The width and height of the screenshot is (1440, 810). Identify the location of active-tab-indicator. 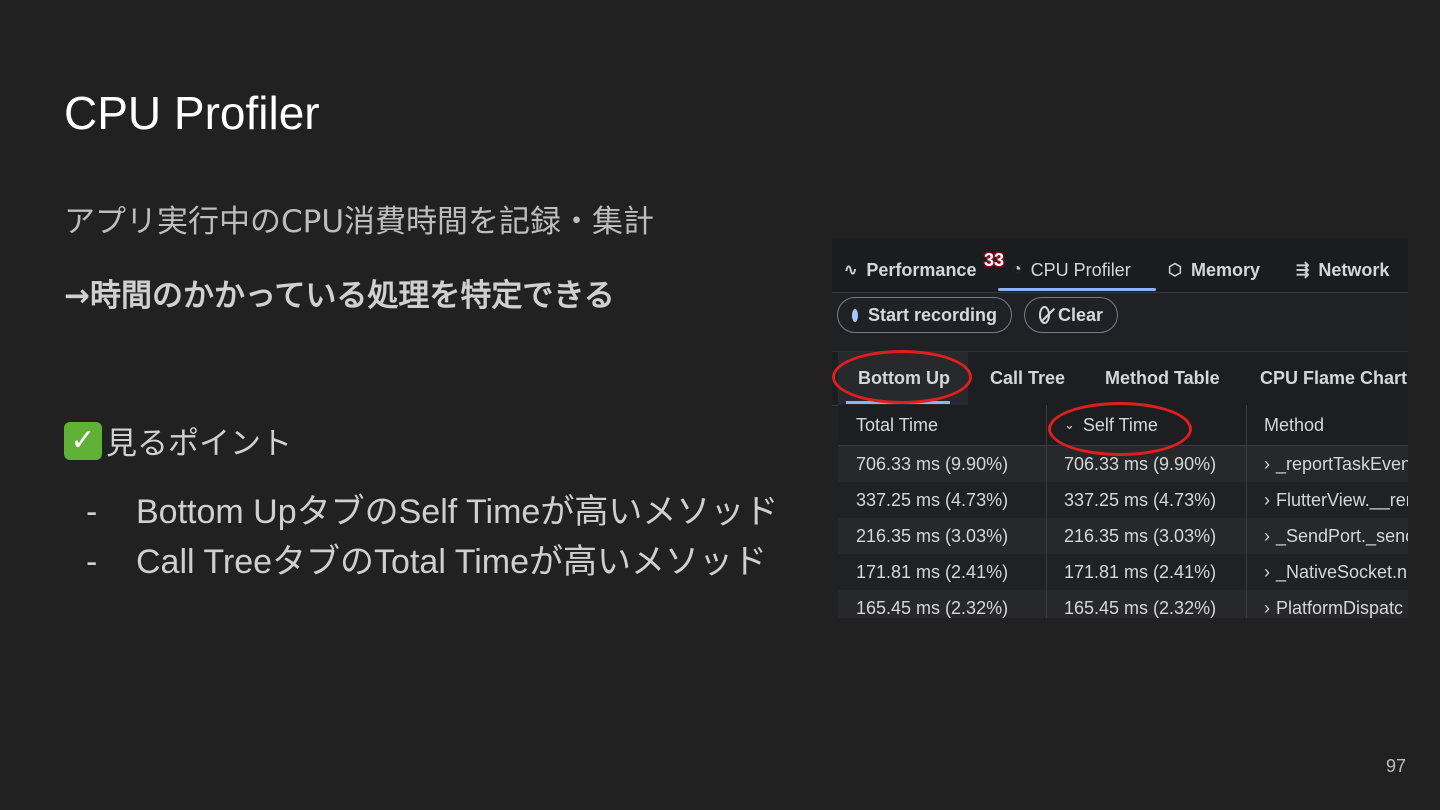
(1077, 289).